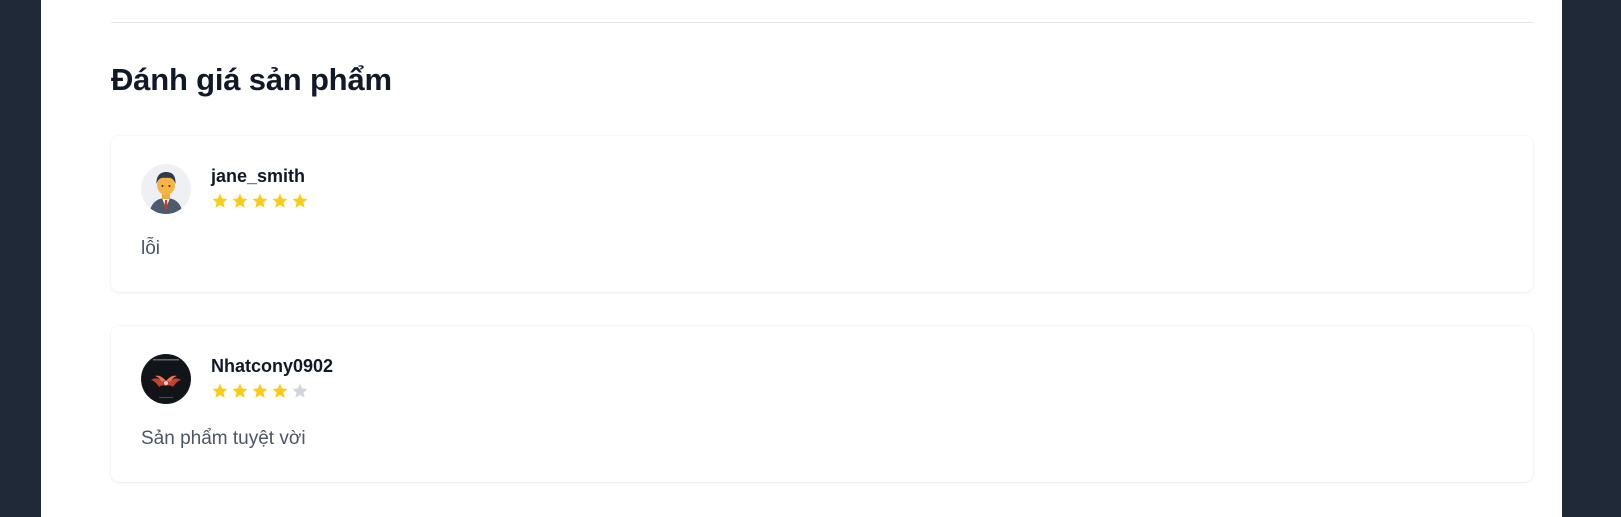 The width and height of the screenshot is (1621, 517). What do you see at coordinates (822, 22) in the screenshot?
I see `section-divider` at bounding box center [822, 22].